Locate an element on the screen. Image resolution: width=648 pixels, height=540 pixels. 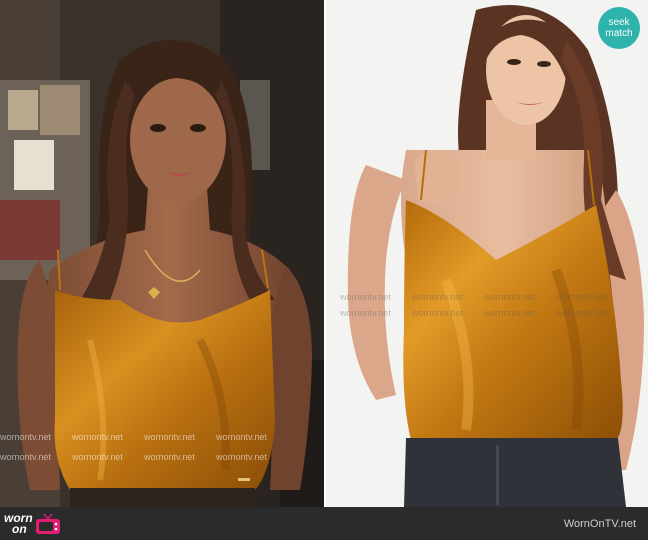
match-badge: seek match is located at coordinates (619, 28).